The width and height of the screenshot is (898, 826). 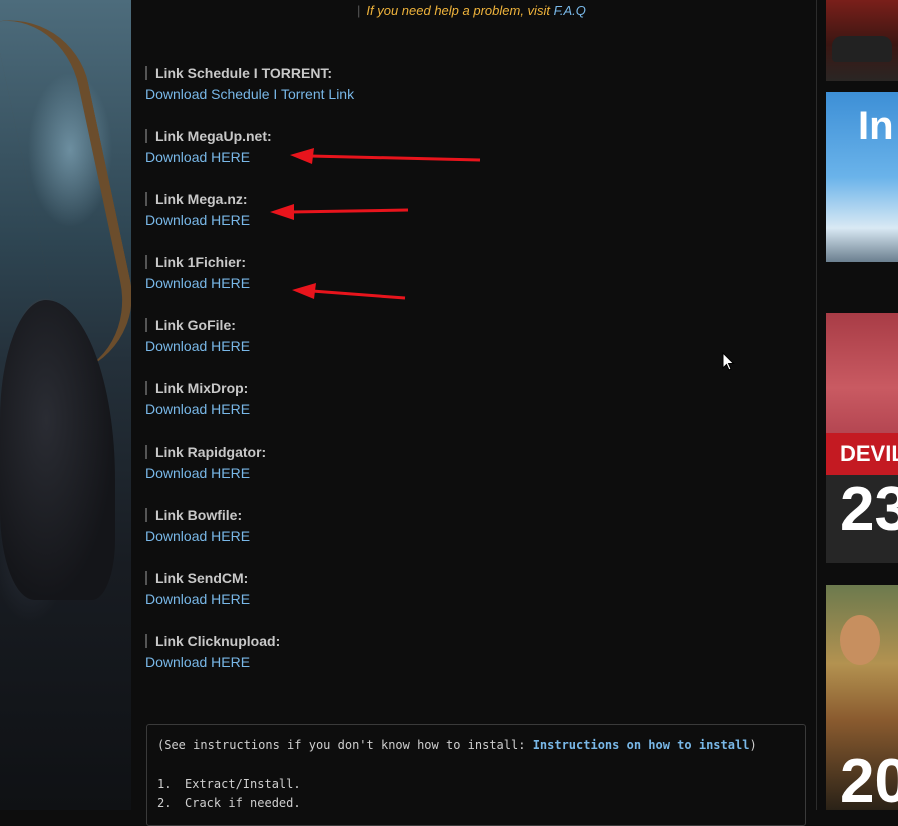 What do you see at coordinates (208, 146) in the screenshot?
I see `link-block-megaup: Link MegaUp.net: Download HERE` at bounding box center [208, 146].